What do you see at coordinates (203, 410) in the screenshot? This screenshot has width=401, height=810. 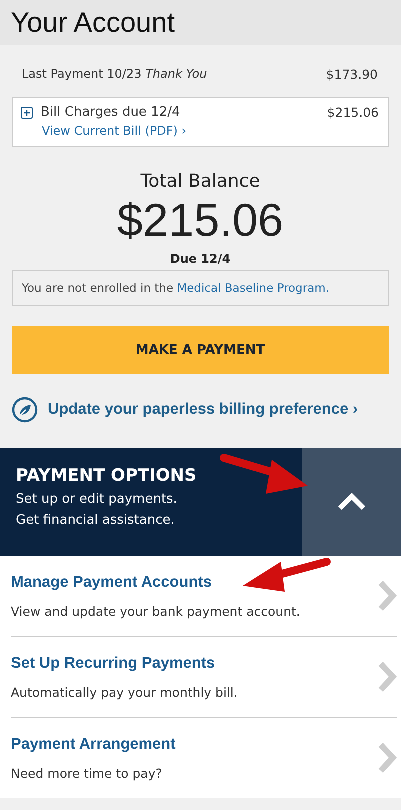 I see `paperless-billing-link: Update your paperless billing preference ›` at bounding box center [203, 410].